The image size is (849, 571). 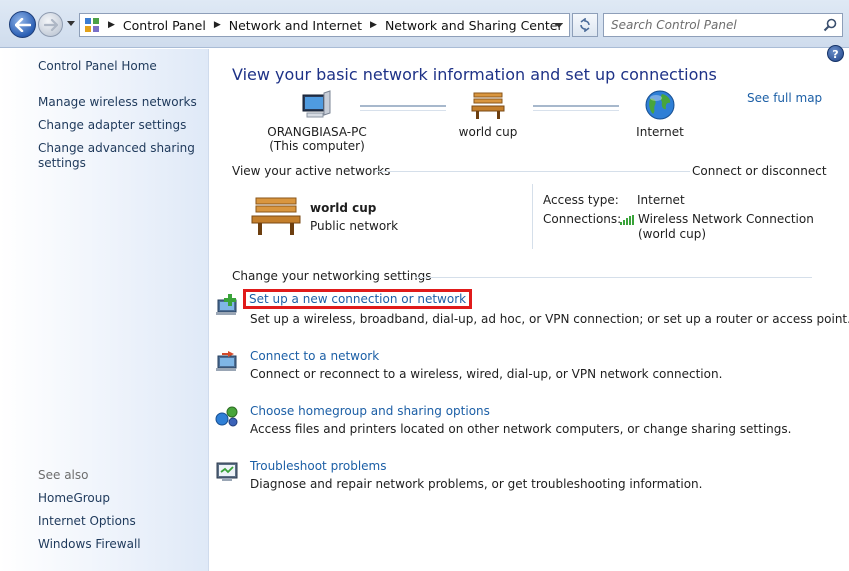 What do you see at coordinates (830, 26) in the screenshot?
I see `search-icon` at bounding box center [830, 26].